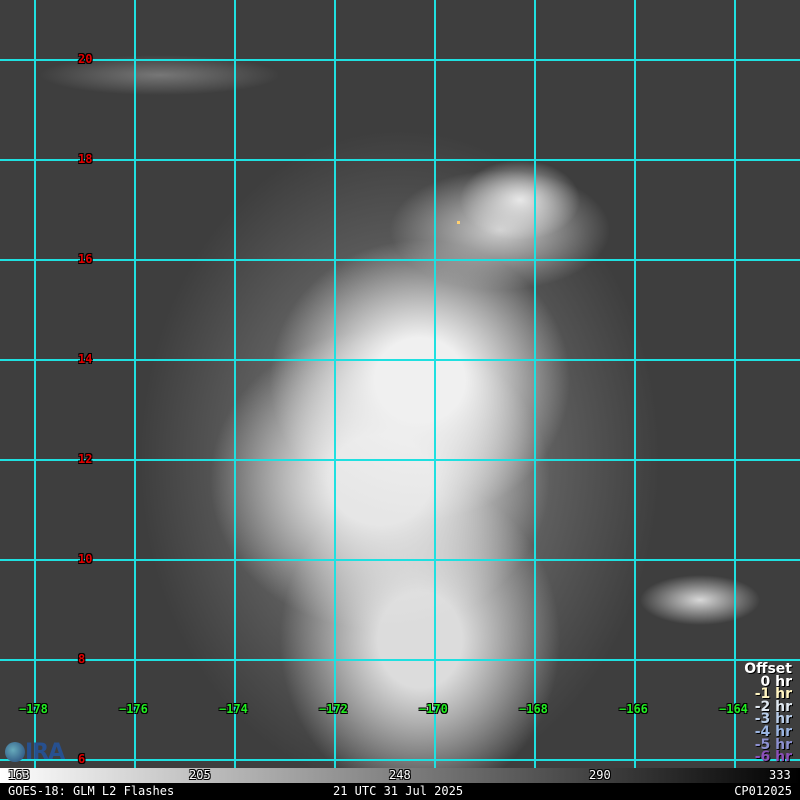 The height and width of the screenshot is (800, 800). I want to click on product-label: GOES-18: GLM L2 Flashes, so click(91, 791).